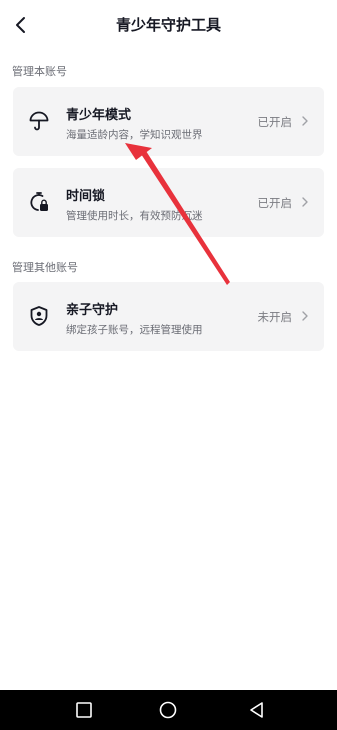 Image resolution: width=337 pixels, height=730 pixels. What do you see at coordinates (275, 317) in the screenshot?
I see `status-text: 未开启` at bounding box center [275, 317].